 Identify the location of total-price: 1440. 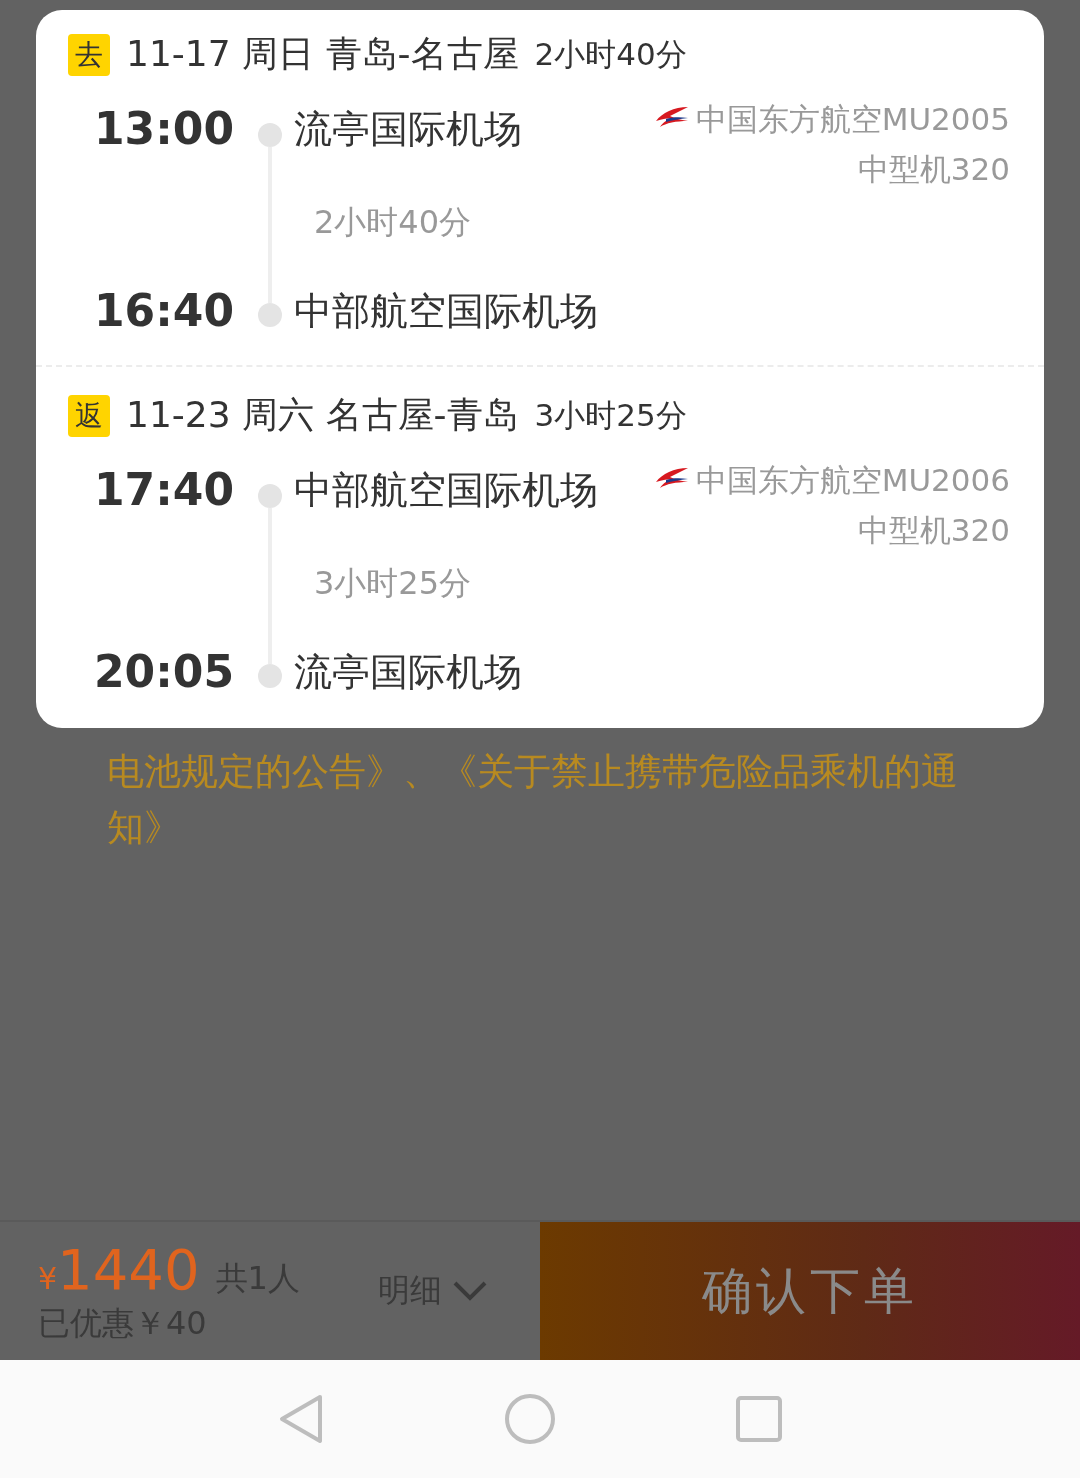
(128, 1269).